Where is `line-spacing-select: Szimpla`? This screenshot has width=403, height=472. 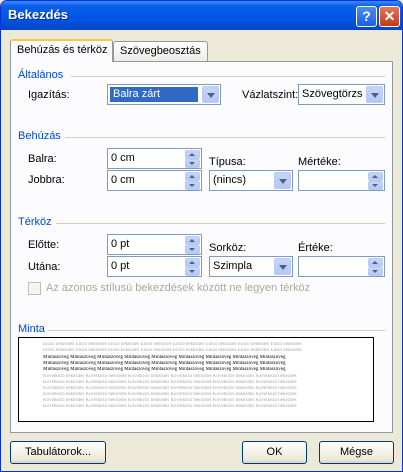 line-spacing-select: Szimpla is located at coordinates (251, 266).